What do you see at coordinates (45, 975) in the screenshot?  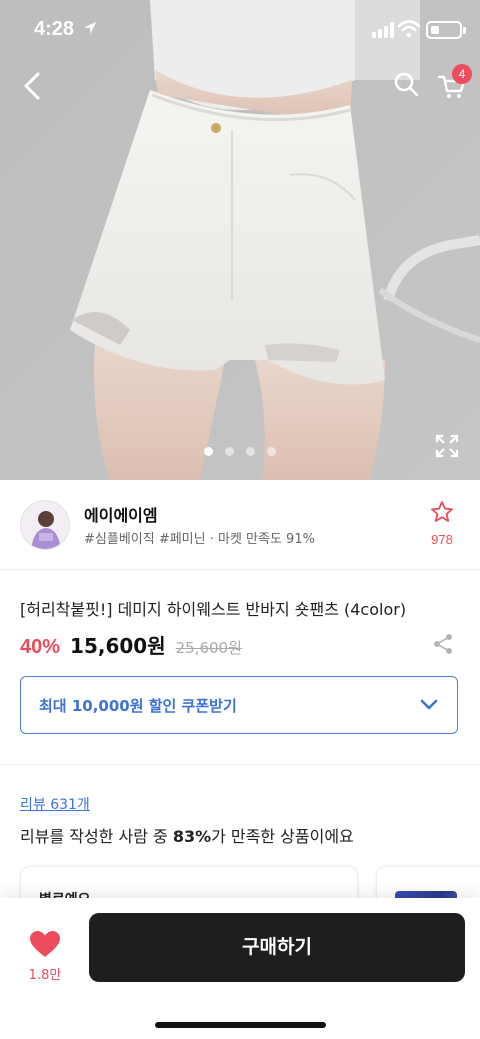 I see `like-count: 1.8만` at bounding box center [45, 975].